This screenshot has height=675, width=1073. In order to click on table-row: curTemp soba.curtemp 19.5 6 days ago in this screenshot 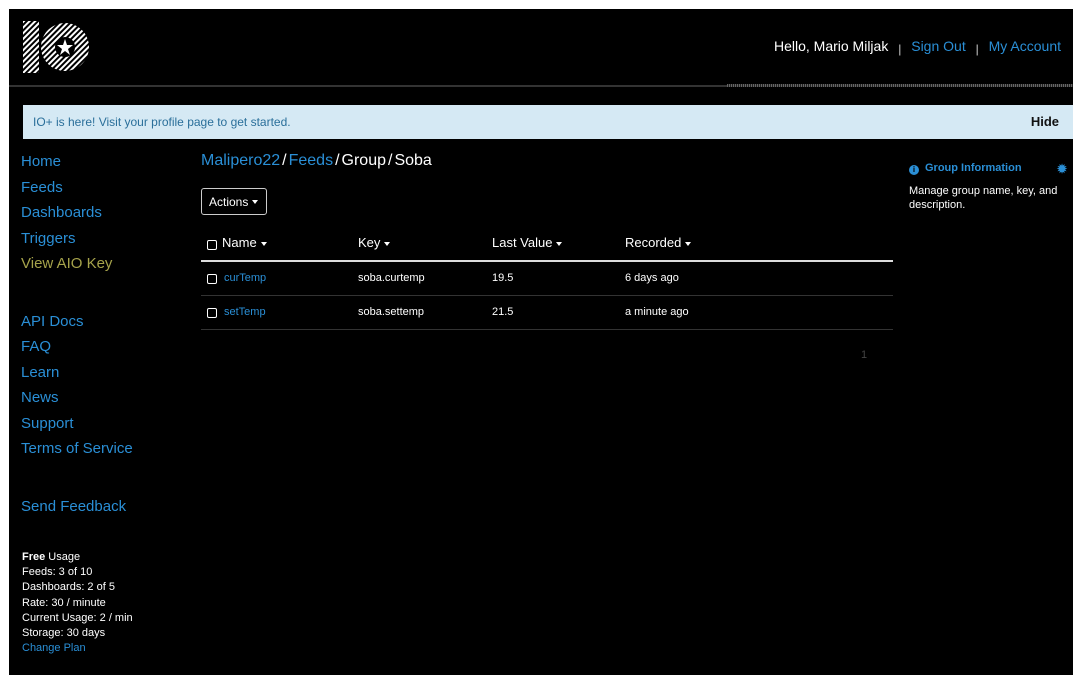, I will do `click(547, 279)`.